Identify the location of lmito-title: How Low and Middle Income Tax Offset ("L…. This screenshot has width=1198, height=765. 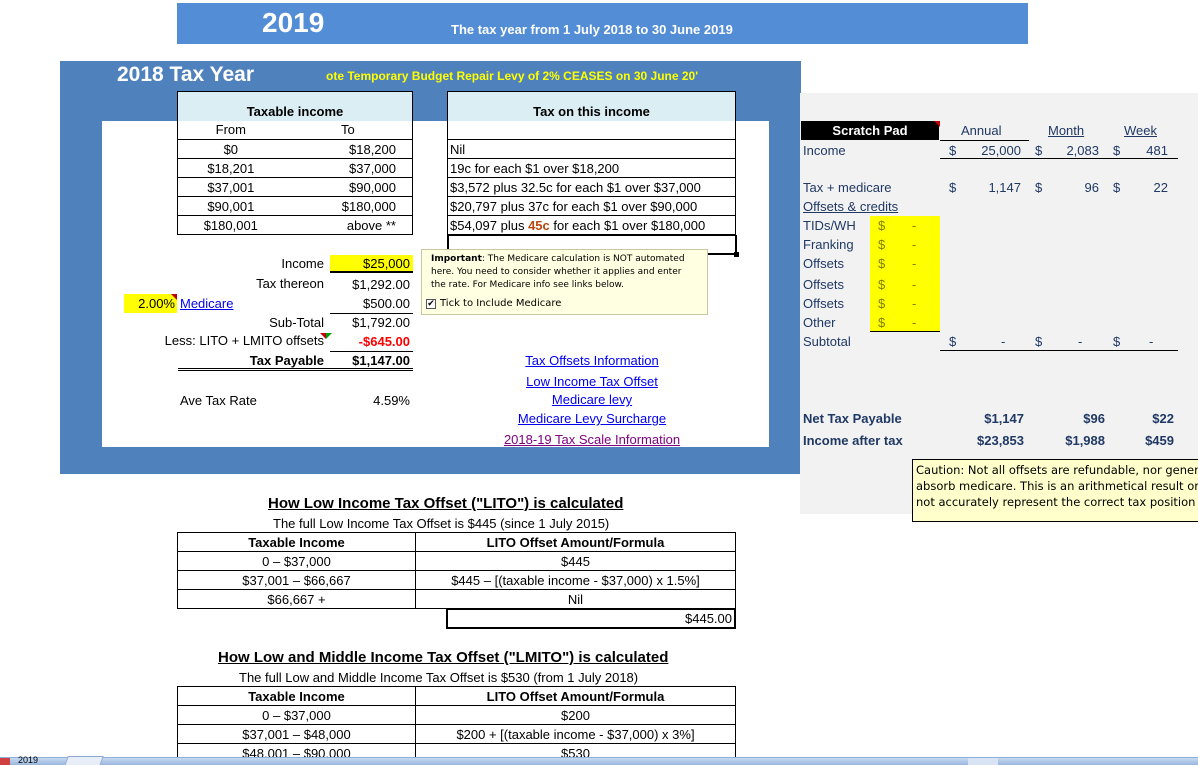
(443, 657).